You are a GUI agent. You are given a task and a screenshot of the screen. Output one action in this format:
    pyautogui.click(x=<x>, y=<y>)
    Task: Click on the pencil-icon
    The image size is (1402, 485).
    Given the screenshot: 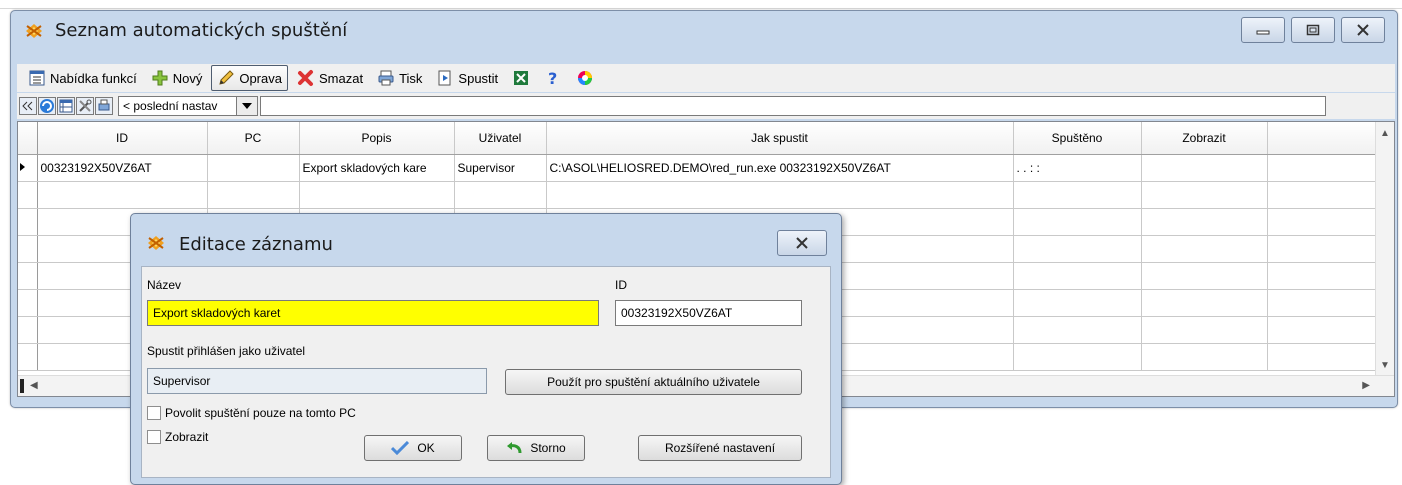 What is the action you would take?
    pyautogui.click(x=226, y=78)
    